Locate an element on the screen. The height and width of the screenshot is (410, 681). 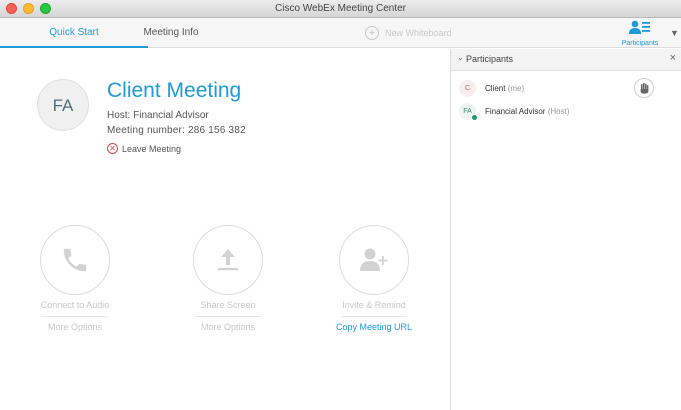
title-bar: Cisco WebEx Meeting Center is located at coordinates (340, 9).